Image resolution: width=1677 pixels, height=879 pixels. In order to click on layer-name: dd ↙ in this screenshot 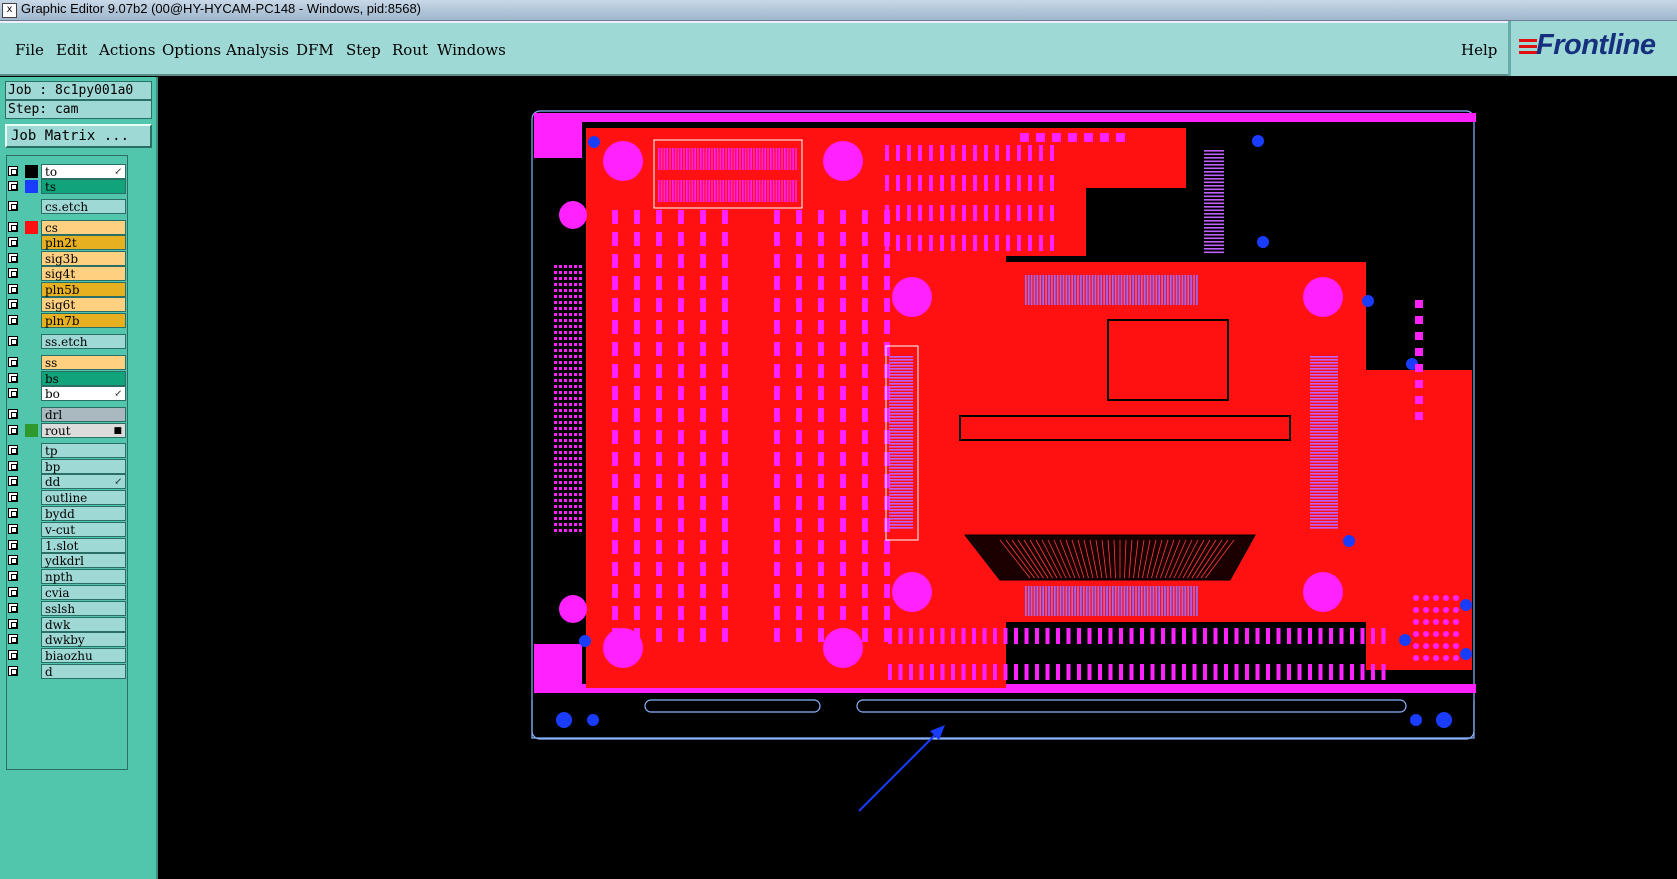, I will do `click(83, 481)`.